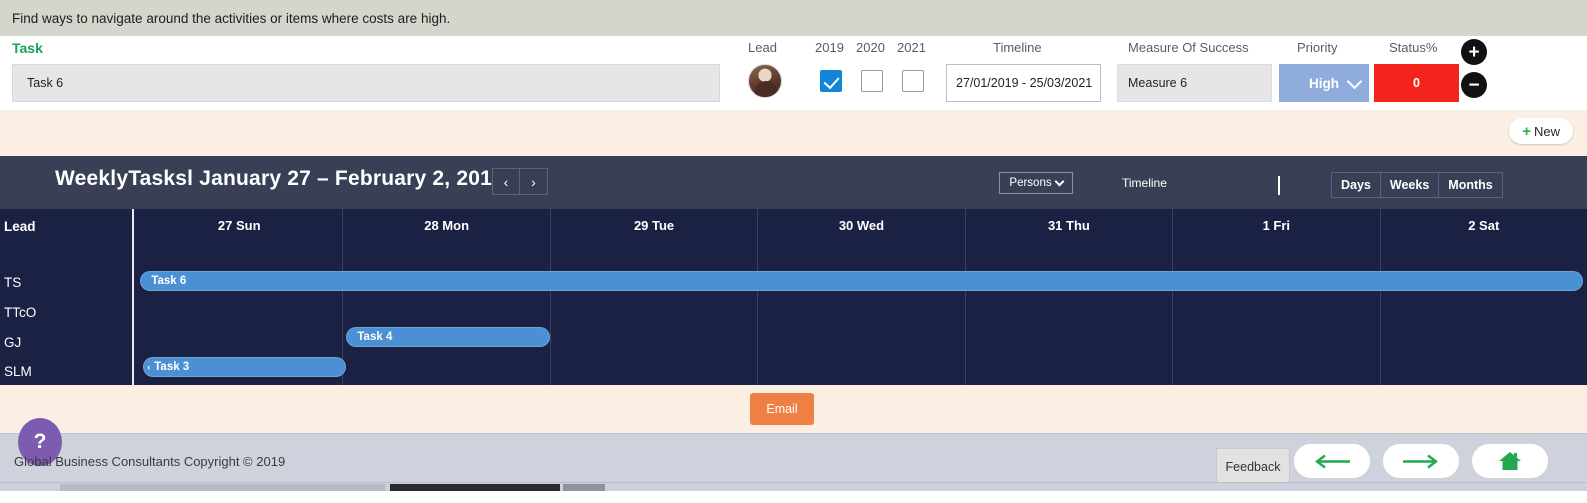 Image resolution: width=1587 pixels, height=503 pixels. What do you see at coordinates (829, 47) in the screenshot?
I see `column-header-2019: 2019` at bounding box center [829, 47].